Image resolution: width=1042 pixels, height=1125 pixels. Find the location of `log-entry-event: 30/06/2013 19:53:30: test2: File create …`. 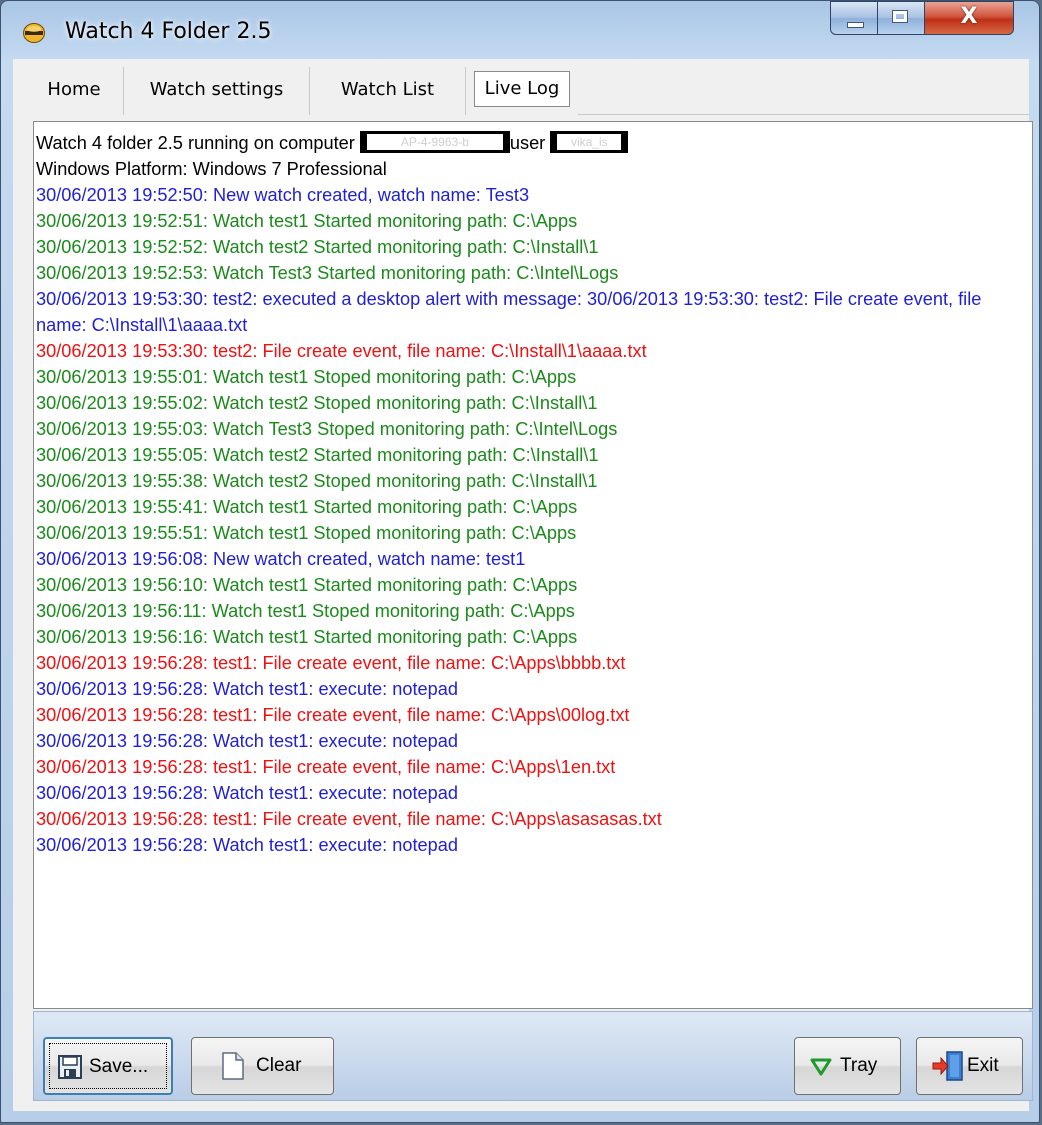

log-entry-event: 30/06/2013 19:53:30: test2: File create … is located at coordinates (341, 351).